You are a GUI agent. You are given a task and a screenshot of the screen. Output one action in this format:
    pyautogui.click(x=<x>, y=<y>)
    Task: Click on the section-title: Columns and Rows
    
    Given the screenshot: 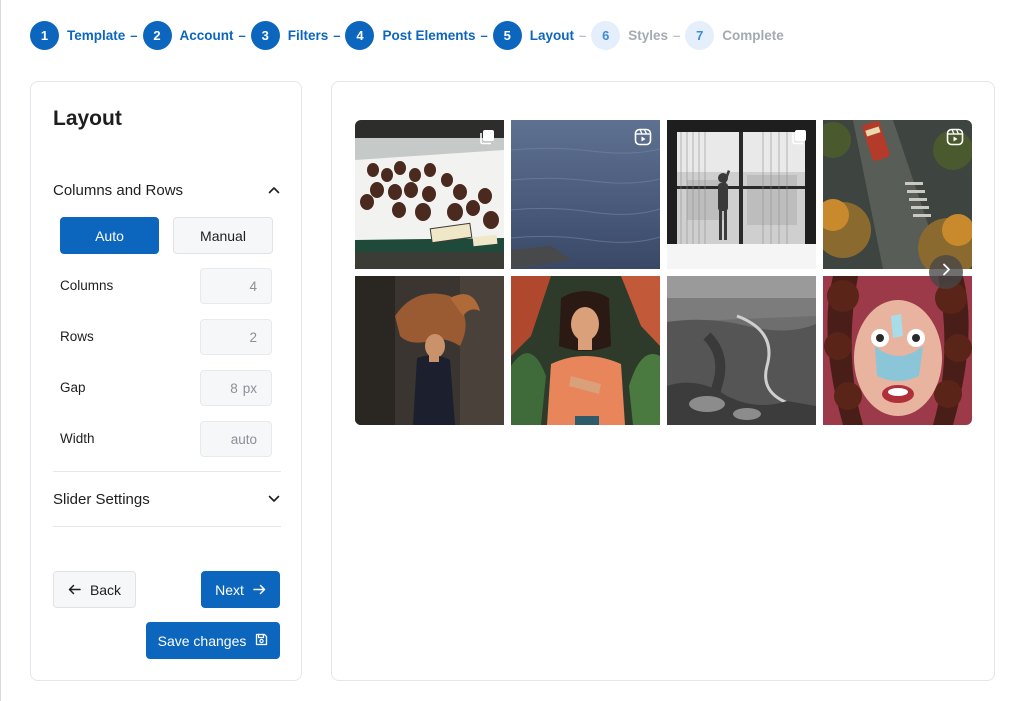 What is the action you would take?
    pyautogui.click(x=118, y=190)
    